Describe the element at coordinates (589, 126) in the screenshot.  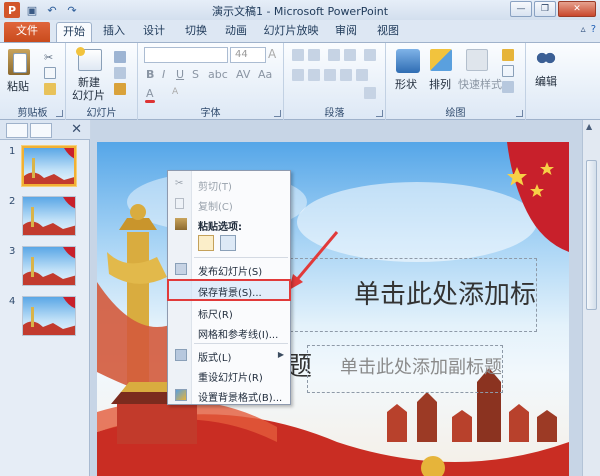
I see `scroll-up-icon: ▲` at that location.